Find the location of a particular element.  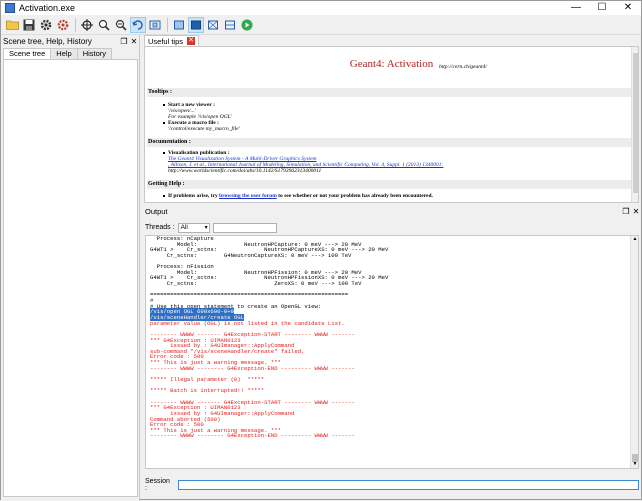

left-dock-tabs: Scene tree Help History is located at coordinates (70, 53).